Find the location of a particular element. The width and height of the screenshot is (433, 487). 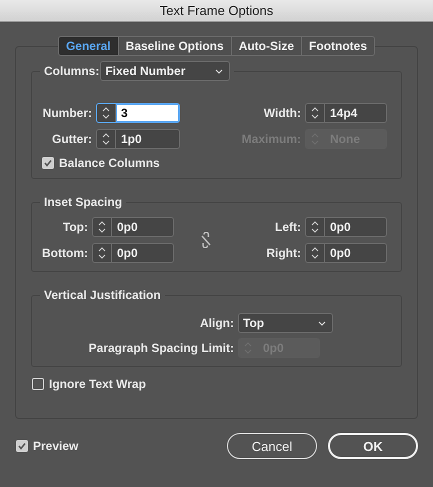

spin-box: 1p0 is located at coordinates (138, 139).